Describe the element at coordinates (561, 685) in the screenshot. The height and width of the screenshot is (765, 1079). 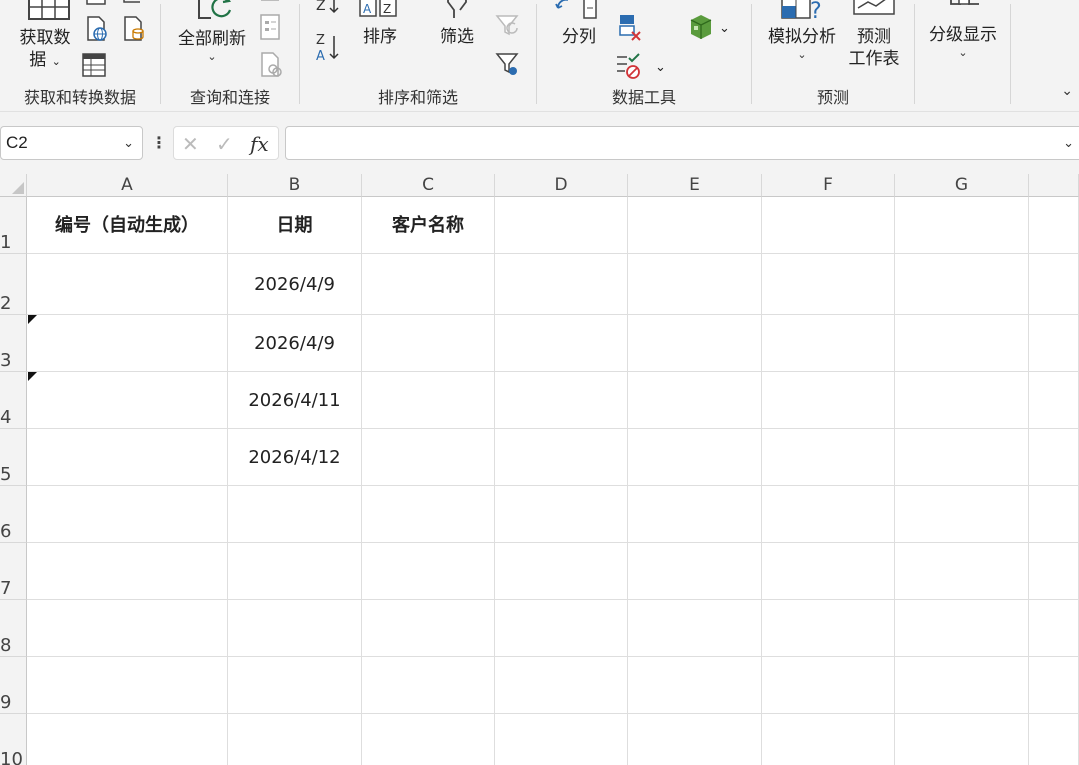
I see `cell-d9` at that location.